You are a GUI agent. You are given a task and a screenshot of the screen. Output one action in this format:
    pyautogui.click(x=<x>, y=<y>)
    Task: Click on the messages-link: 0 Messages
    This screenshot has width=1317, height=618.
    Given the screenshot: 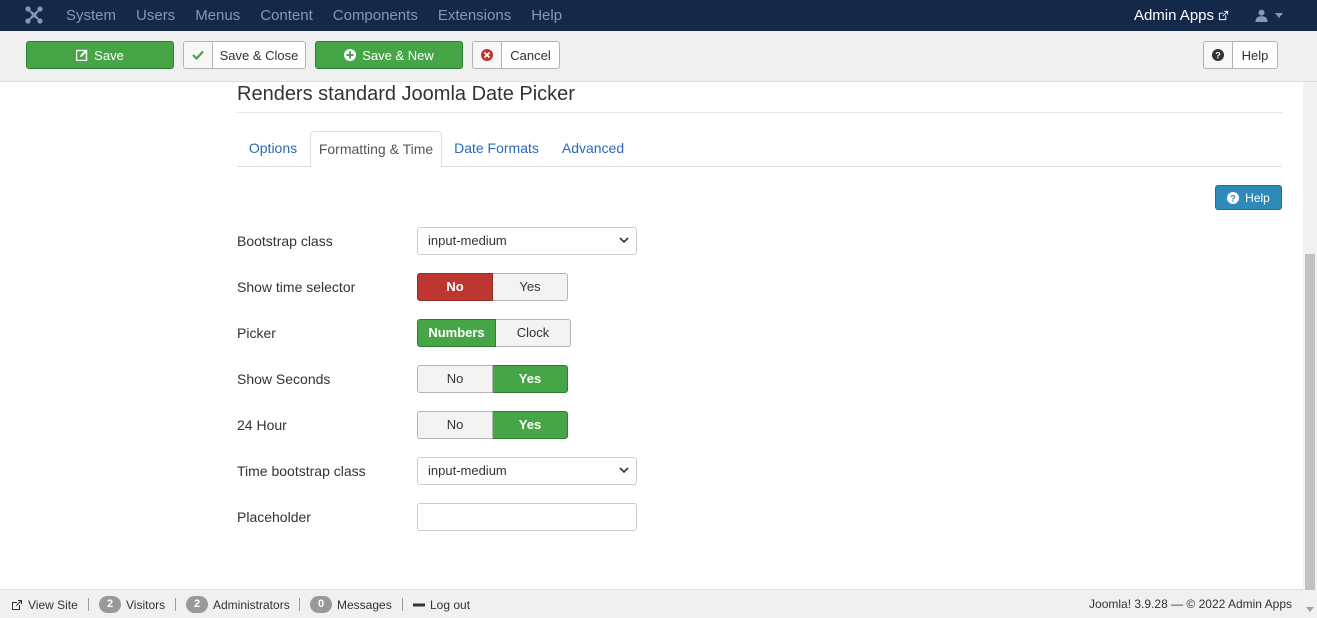 What is the action you would take?
    pyautogui.click(x=351, y=604)
    